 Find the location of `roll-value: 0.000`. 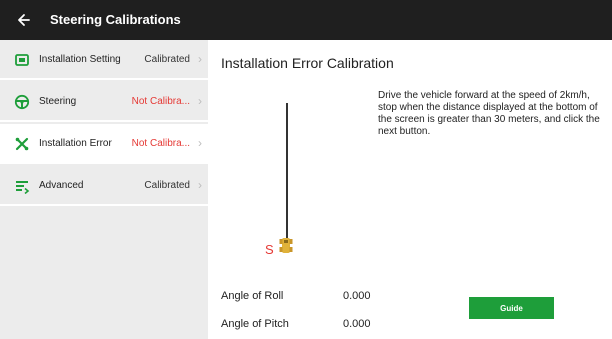

roll-value: 0.000 is located at coordinates (357, 296).